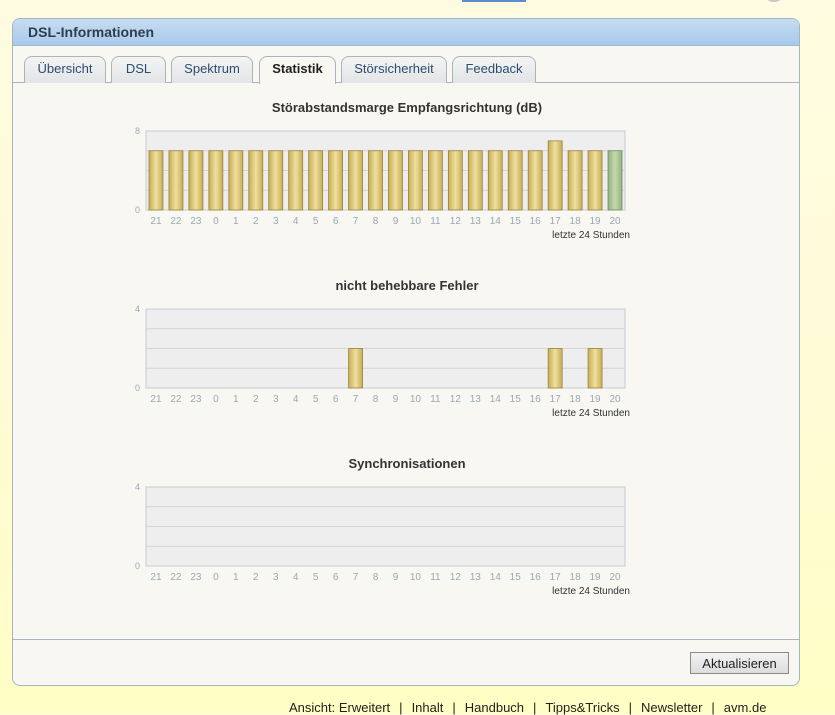 The height and width of the screenshot is (715, 835). What do you see at coordinates (576, 399) in the screenshot?
I see `x-tick-label: 18` at bounding box center [576, 399].